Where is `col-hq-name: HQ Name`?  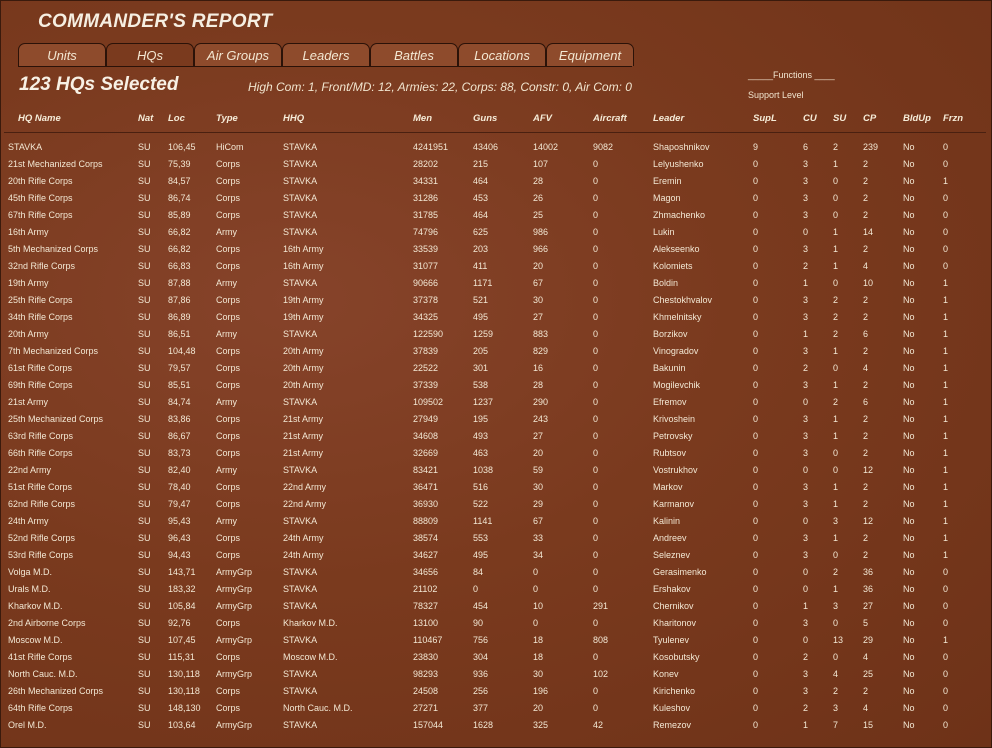 col-hq-name: HQ Name is located at coordinates (39, 118).